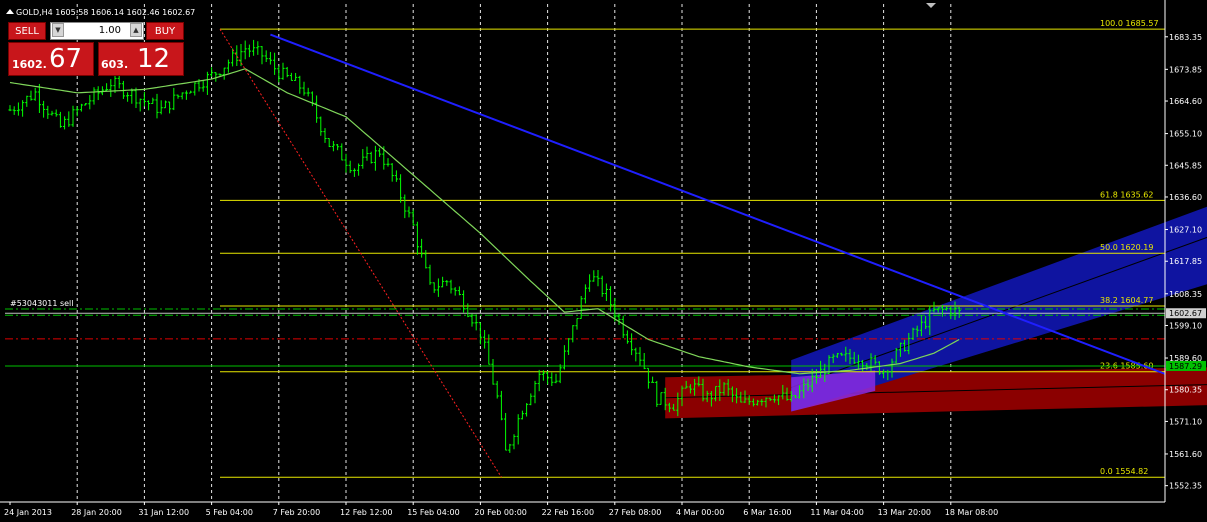 The width and height of the screenshot is (1207, 522). What do you see at coordinates (767, 512) in the screenshot?
I see `x-tick-label: 6 Mar 16:00` at bounding box center [767, 512].